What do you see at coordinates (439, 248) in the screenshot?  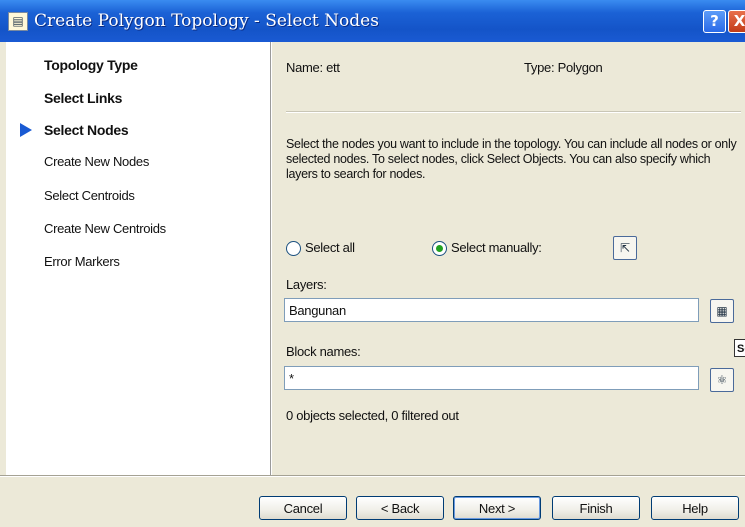 I see `select-manually-radio` at bounding box center [439, 248].